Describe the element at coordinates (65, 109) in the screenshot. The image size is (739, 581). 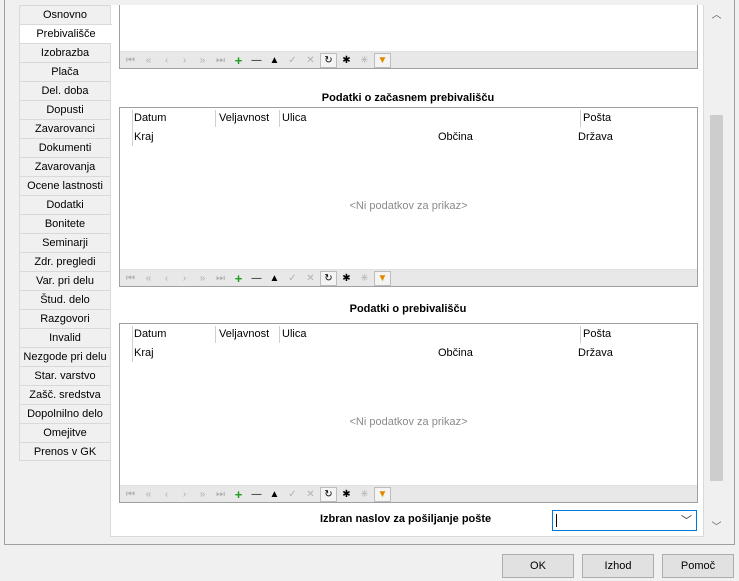
I see `tab-dopusti: Dopusti` at that location.